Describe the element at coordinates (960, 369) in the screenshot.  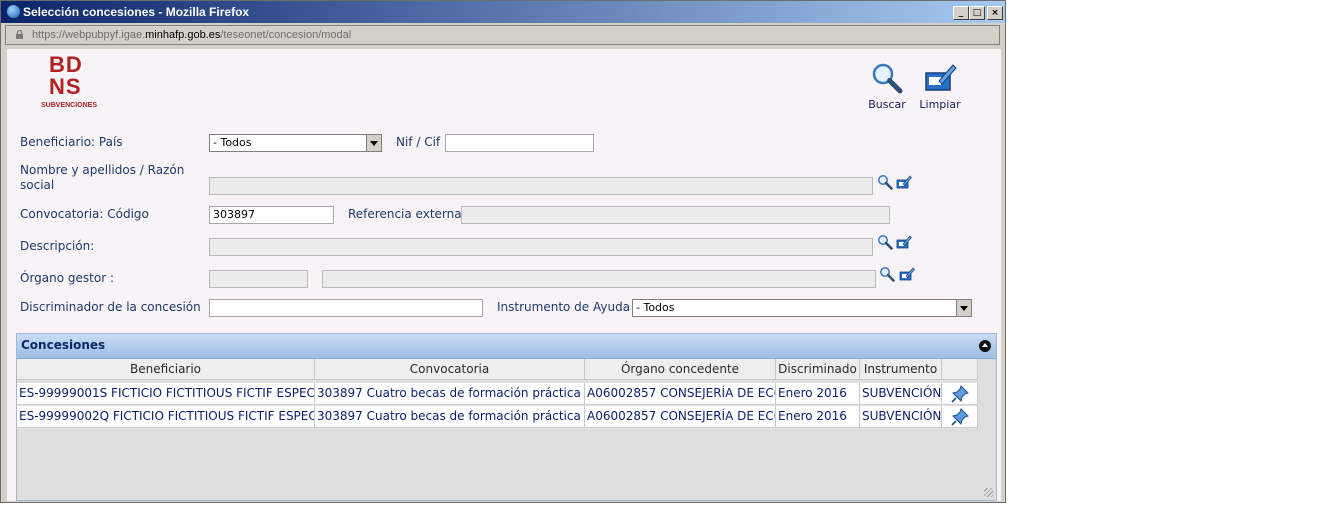
I see `column-header-actions` at that location.